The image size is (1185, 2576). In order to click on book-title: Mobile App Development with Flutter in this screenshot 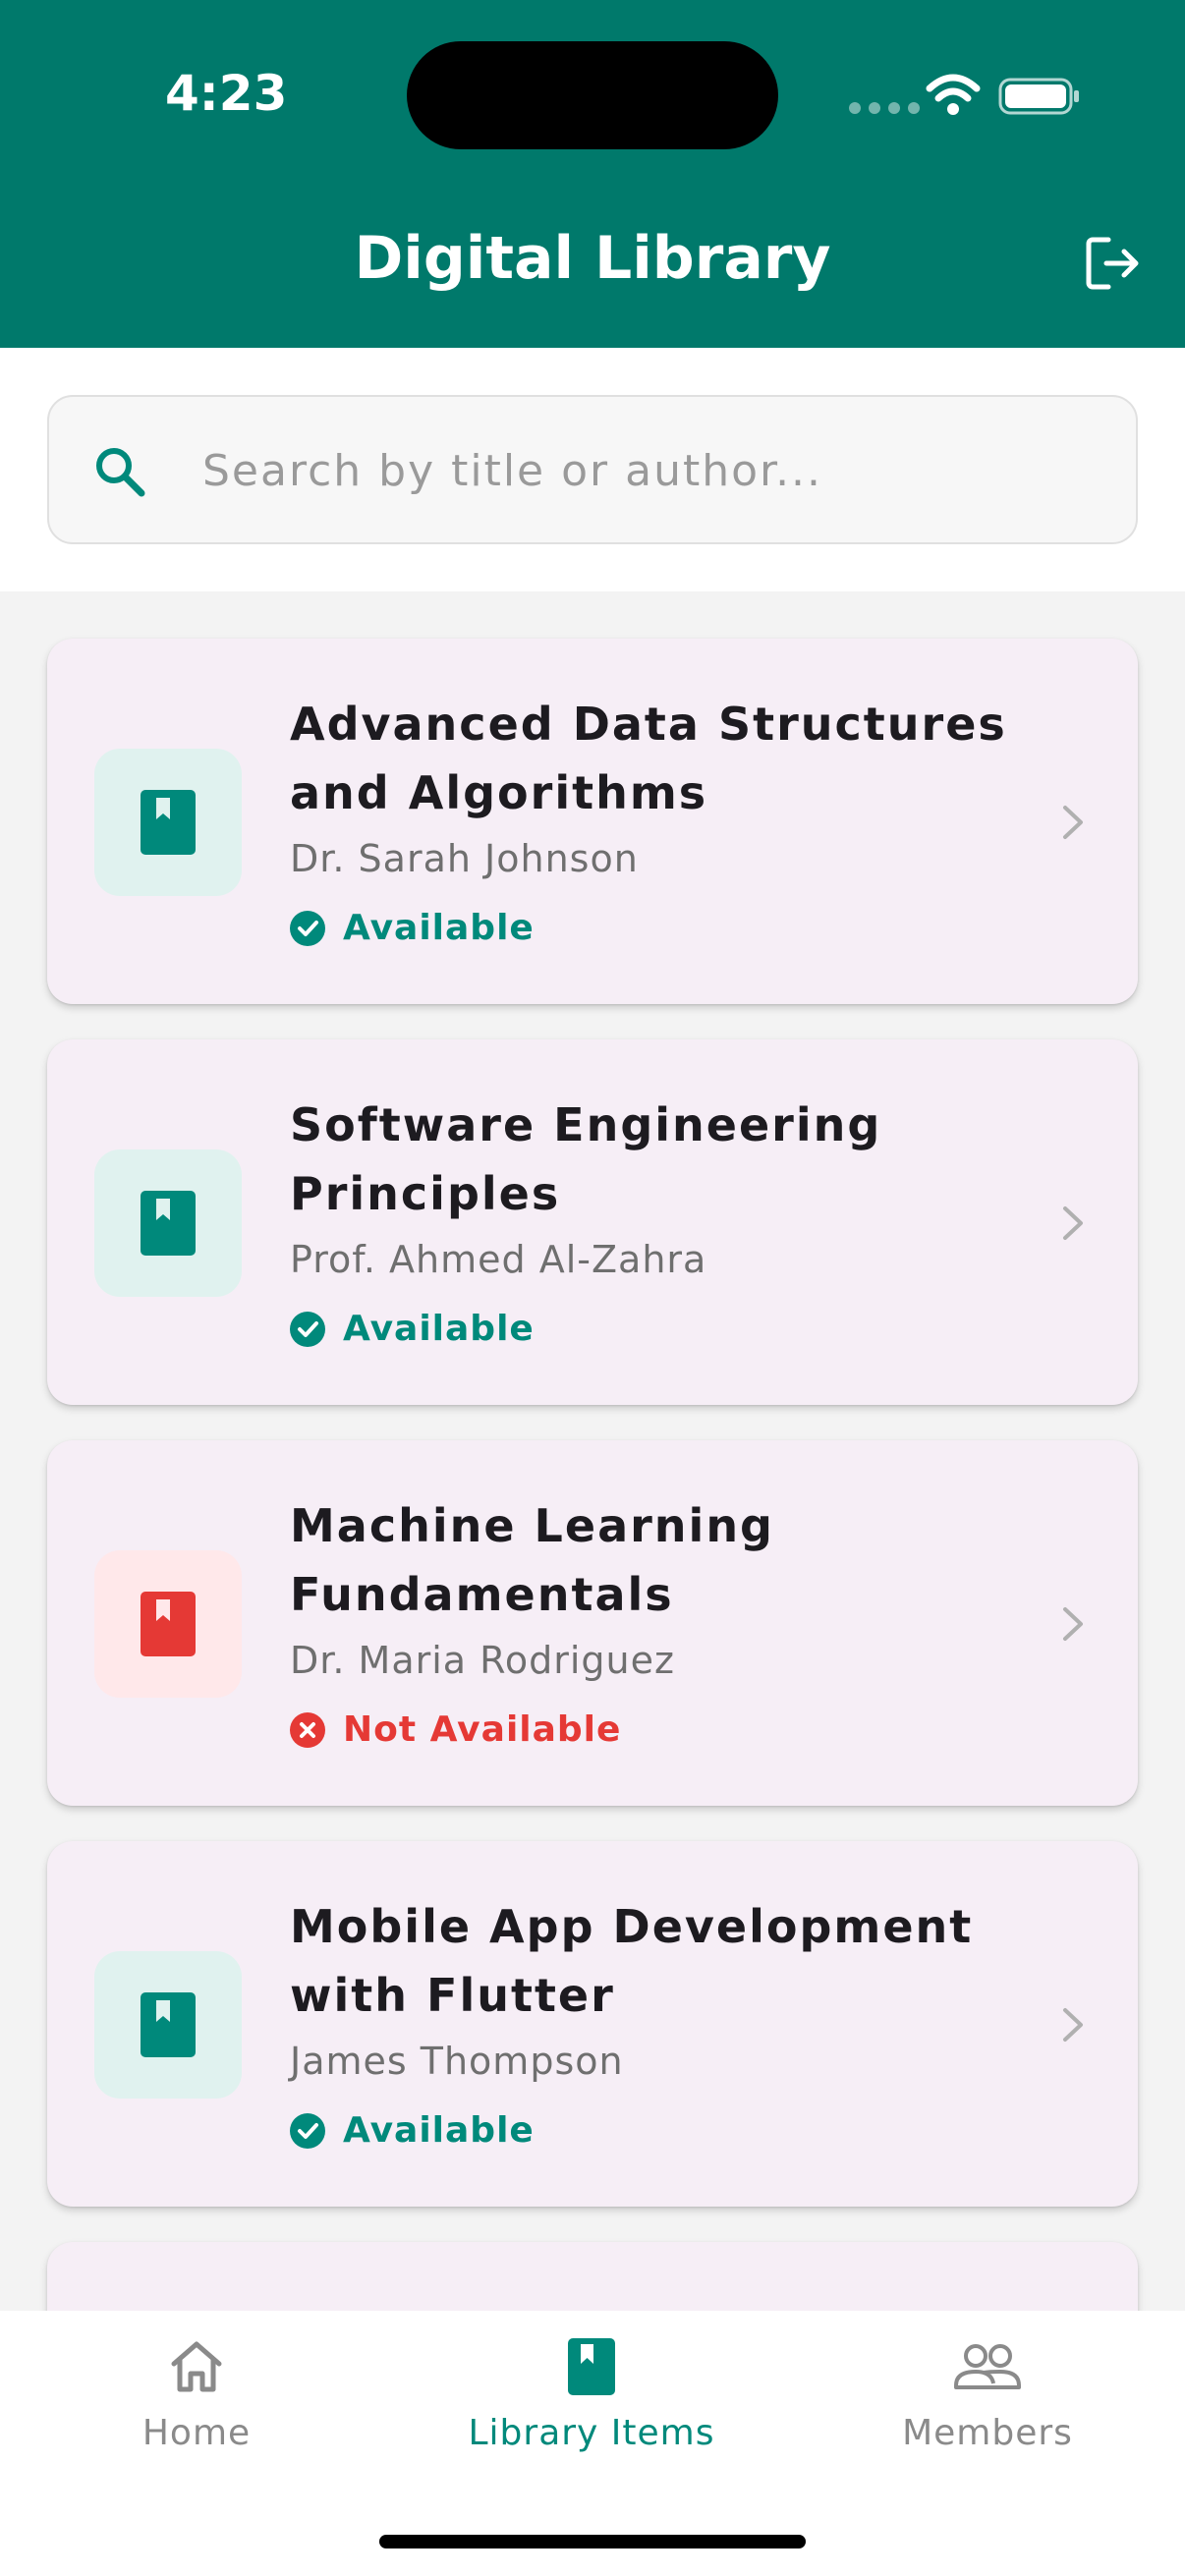, I will do `click(632, 1961)`.